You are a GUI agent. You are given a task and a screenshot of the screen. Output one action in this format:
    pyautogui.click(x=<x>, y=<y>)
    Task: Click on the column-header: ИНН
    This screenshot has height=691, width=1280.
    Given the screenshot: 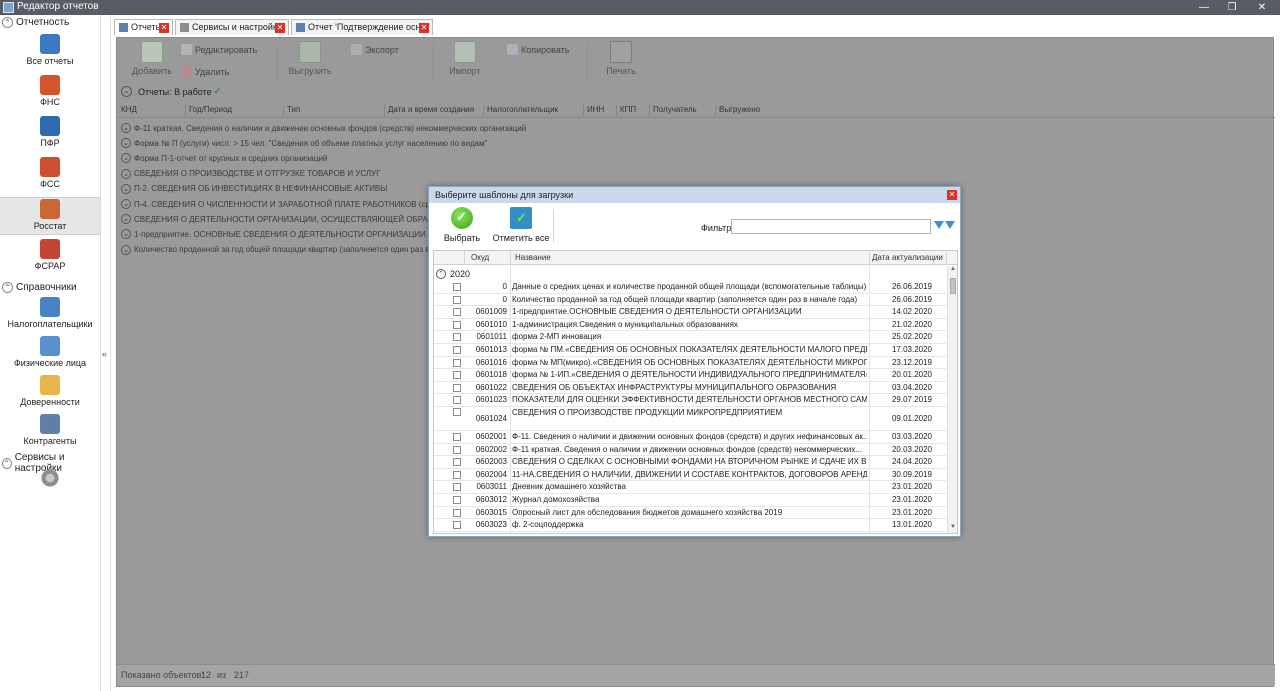 What is the action you would take?
    pyautogui.click(x=595, y=109)
    